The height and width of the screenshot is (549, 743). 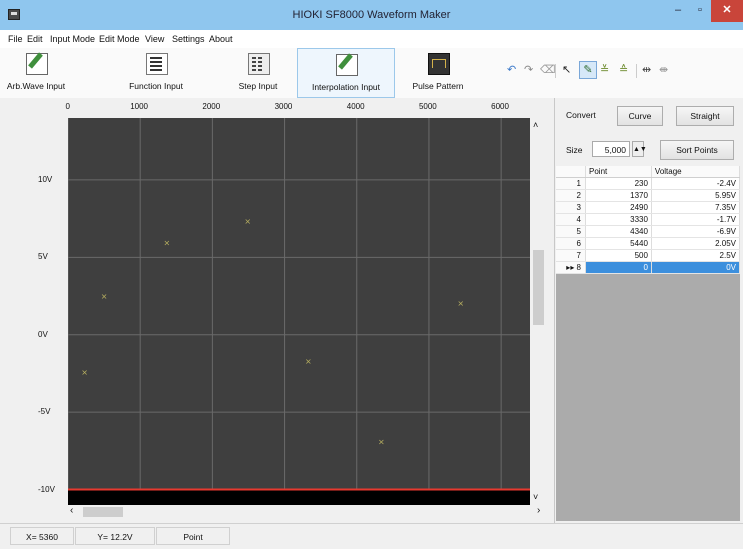 What do you see at coordinates (103, 512) in the screenshot?
I see `horizontal-scrollbar-thumb` at bounding box center [103, 512].